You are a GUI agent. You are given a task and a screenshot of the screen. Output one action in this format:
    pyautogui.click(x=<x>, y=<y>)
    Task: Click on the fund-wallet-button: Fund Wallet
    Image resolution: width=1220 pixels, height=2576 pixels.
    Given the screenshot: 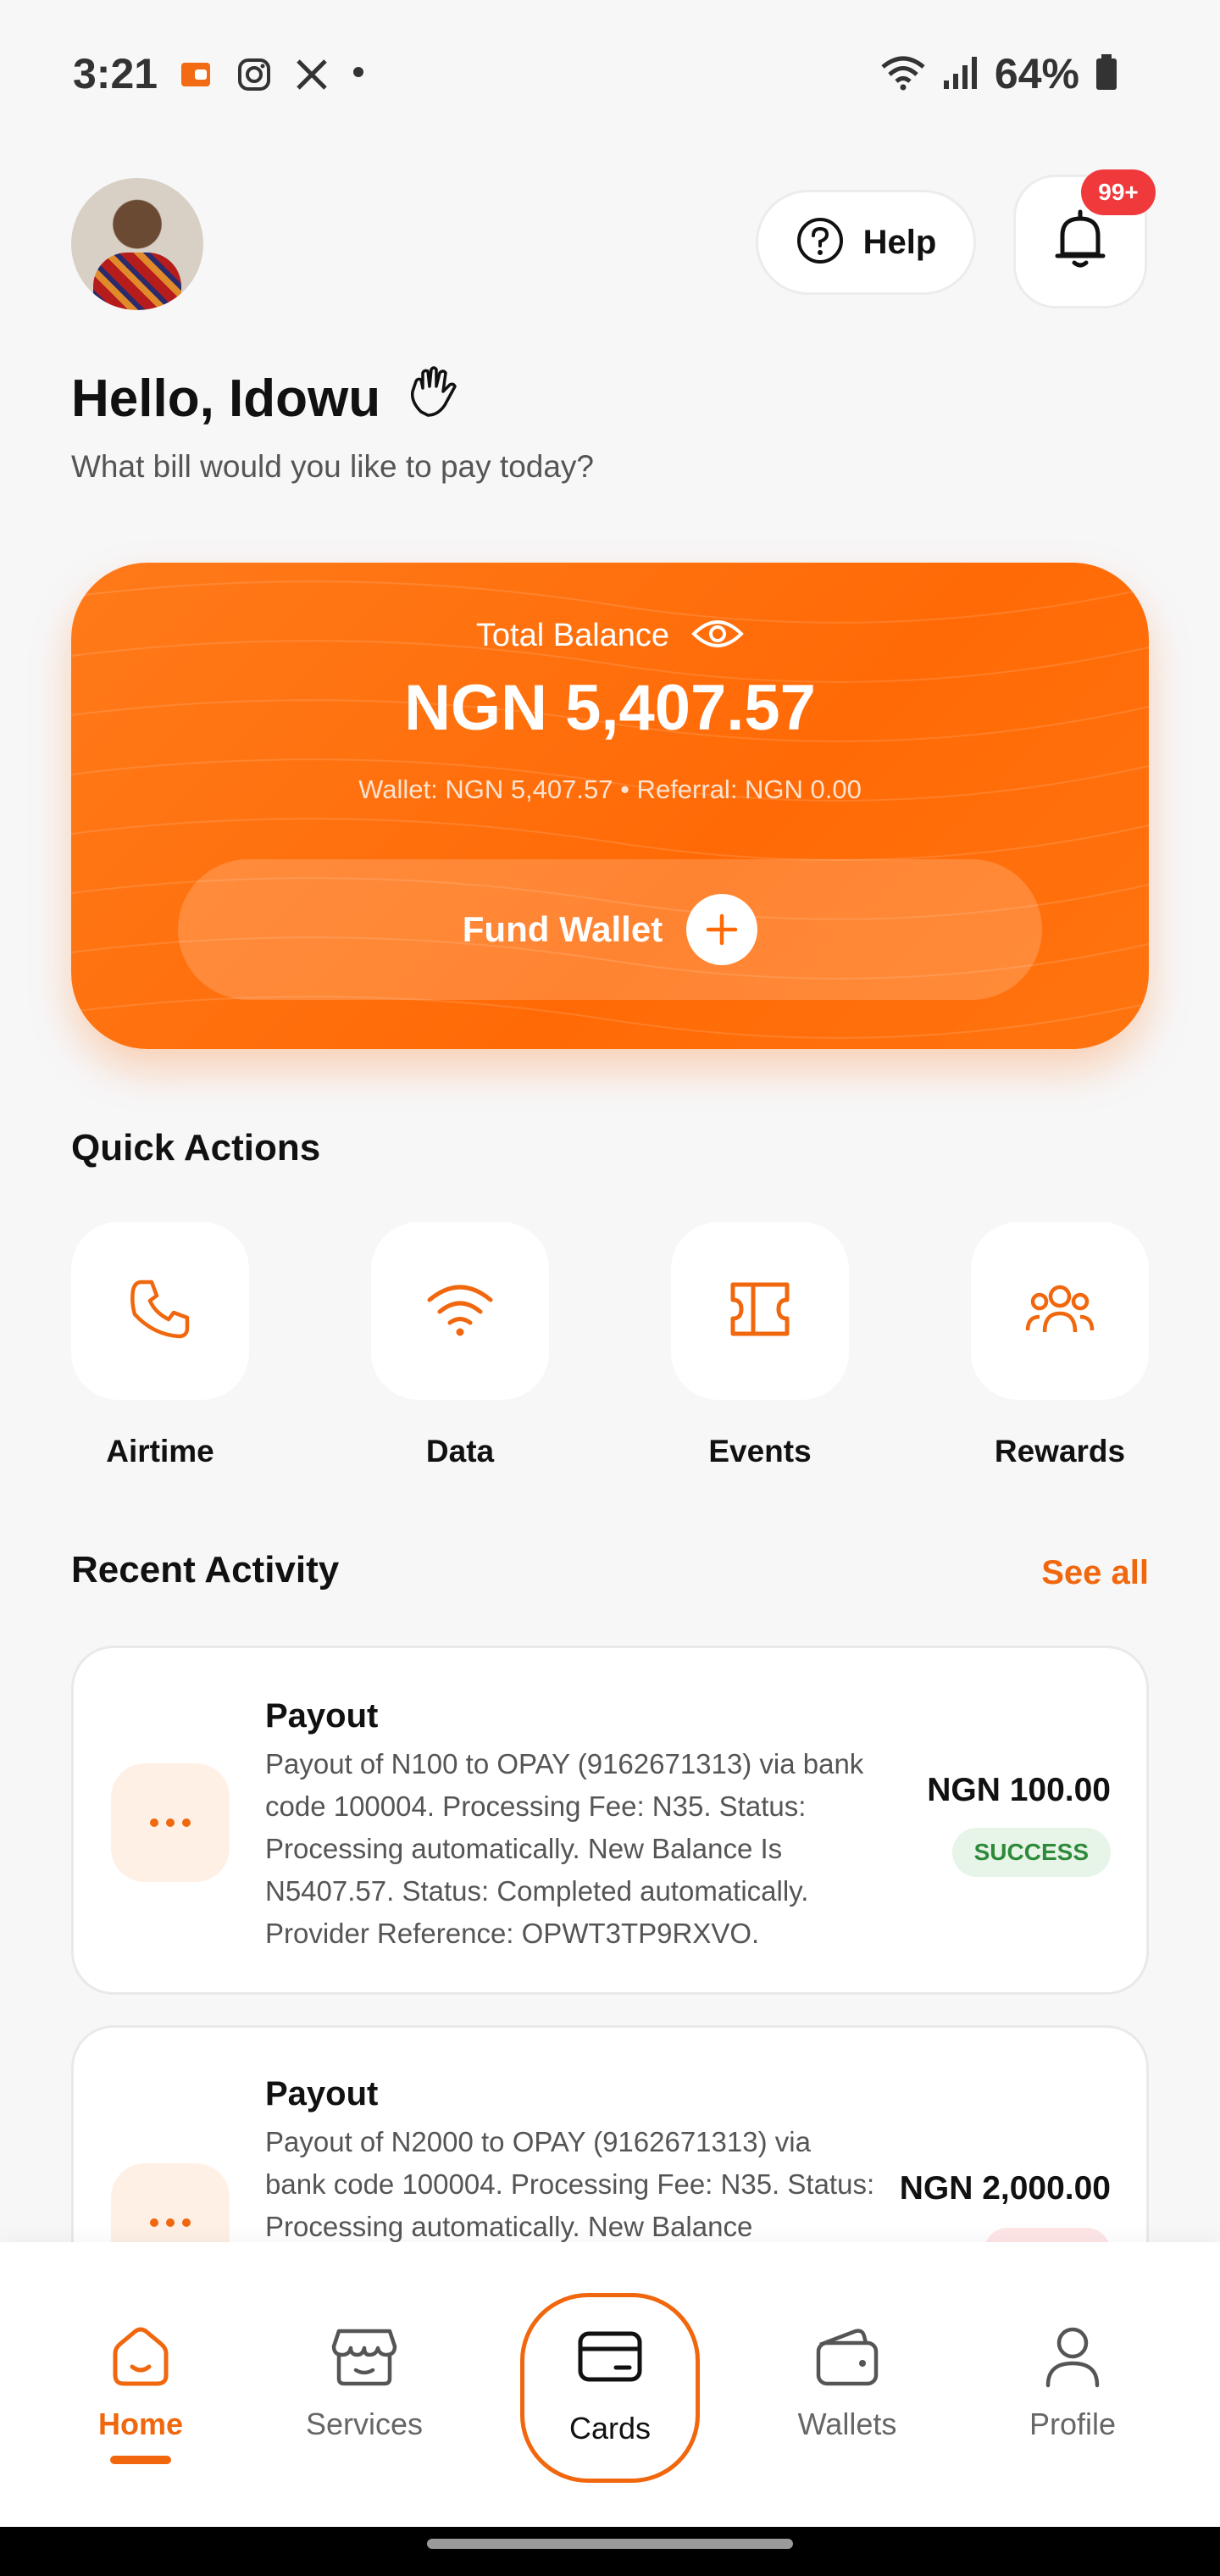 What is the action you would take?
    pyautogui.click(x=610, y=929)
    